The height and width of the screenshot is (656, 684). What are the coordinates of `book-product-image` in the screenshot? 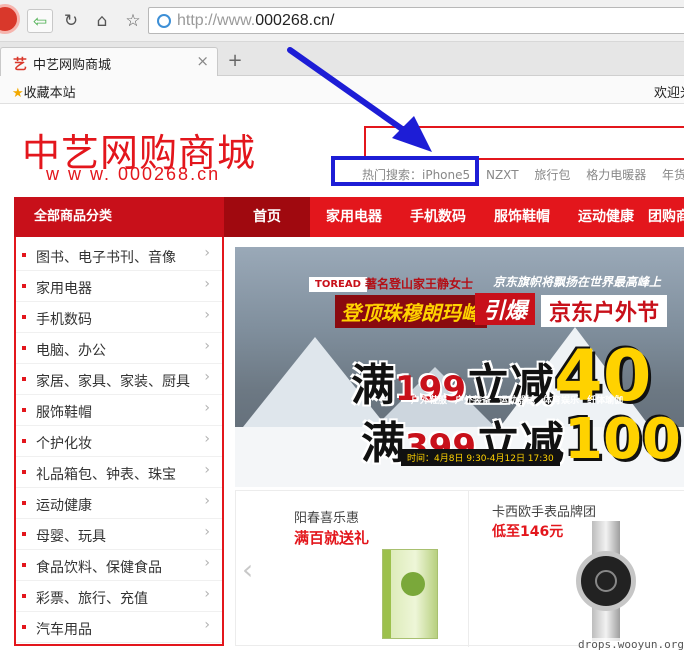 It's located at (410, 594).